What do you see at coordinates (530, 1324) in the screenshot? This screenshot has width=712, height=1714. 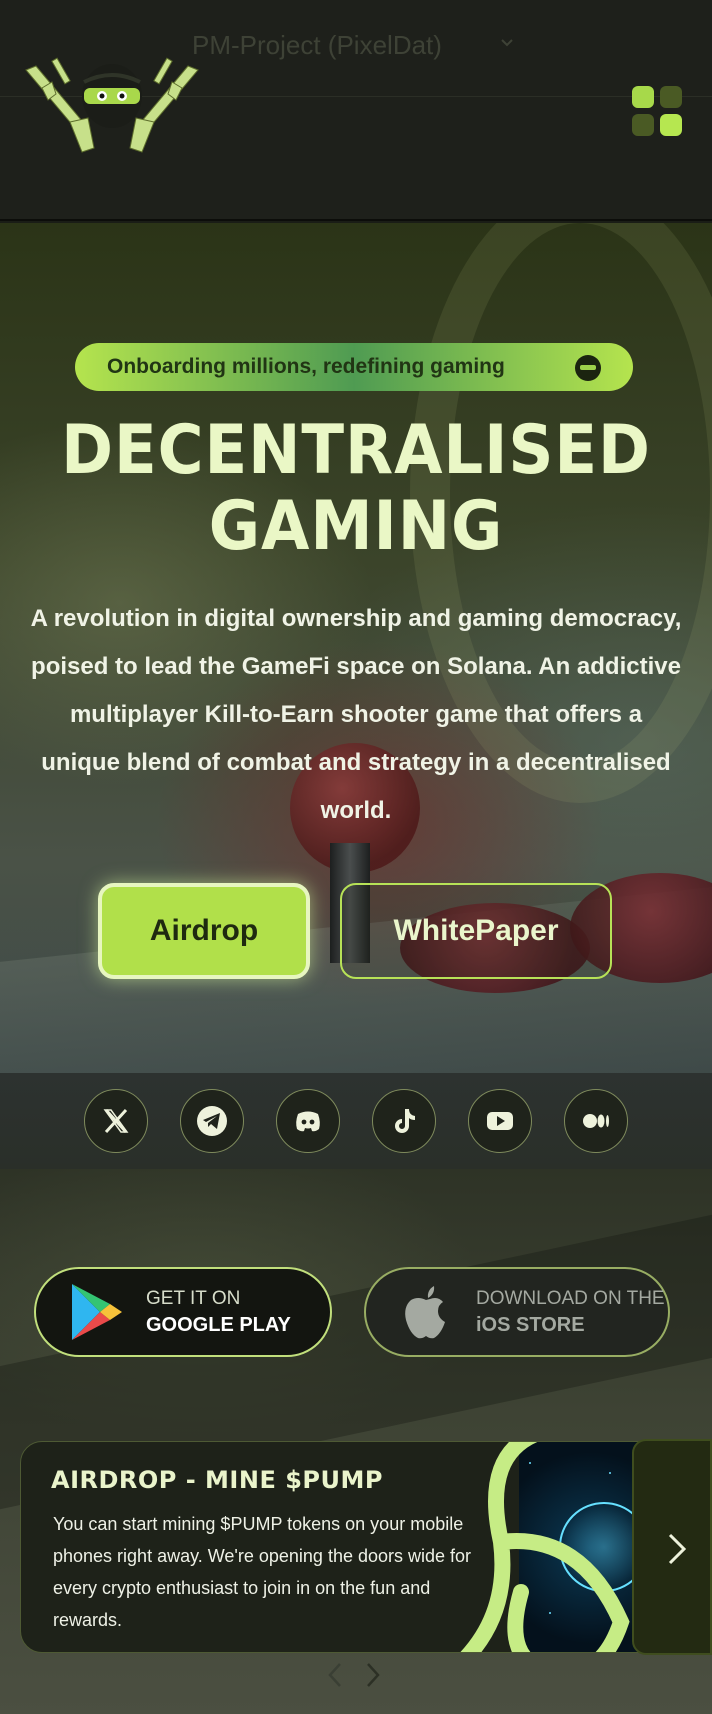 I see `ios-store-big-text: iOS STORE` at bounding box center [530, 1324].